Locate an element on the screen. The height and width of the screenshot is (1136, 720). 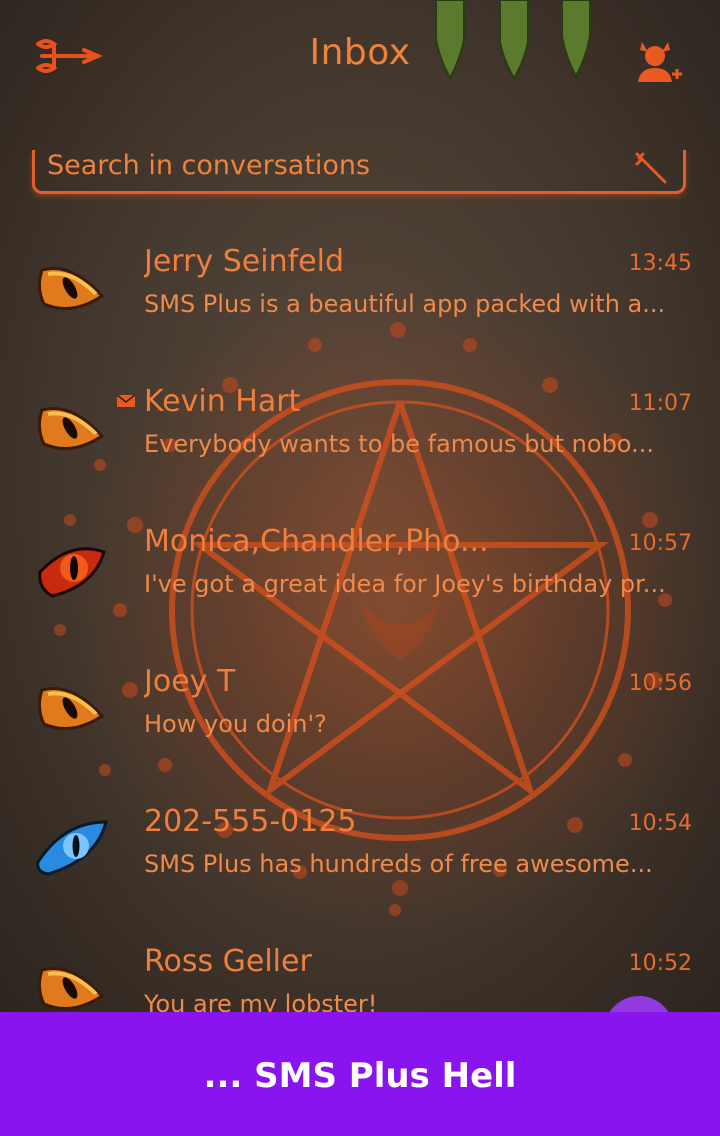
page-title: Inbox is located at coordinates (360, 52).